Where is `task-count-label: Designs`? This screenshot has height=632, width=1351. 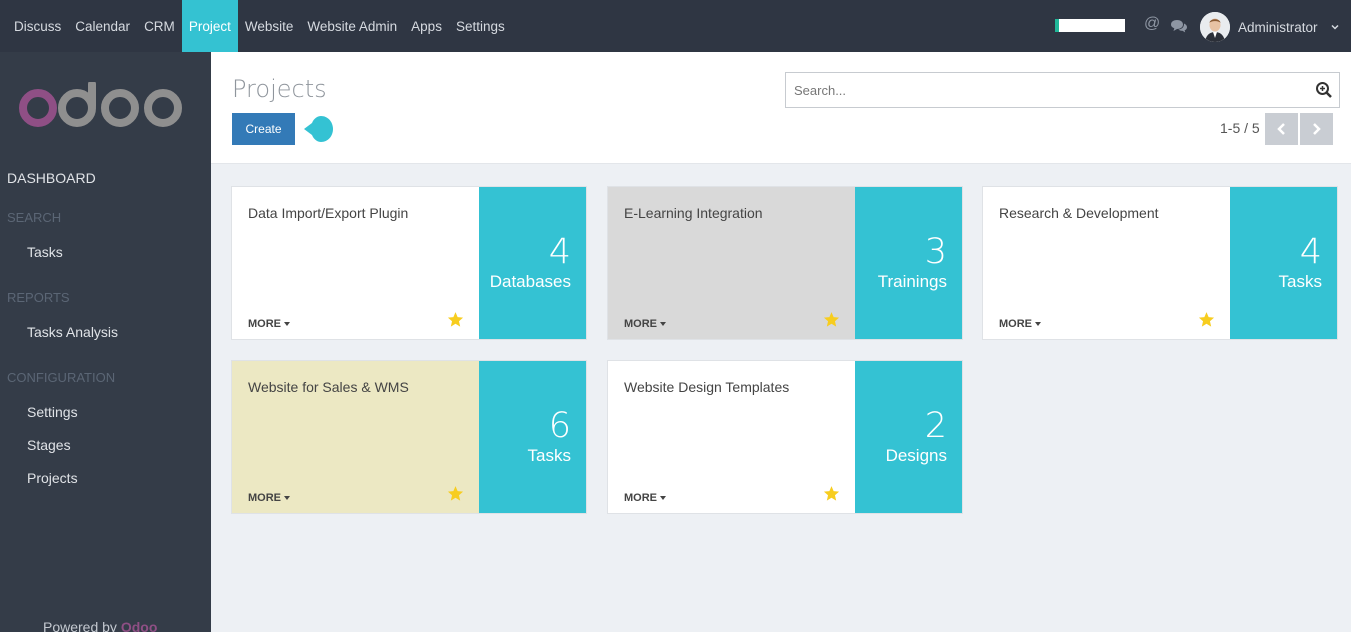 task-count-label: Designs is located at coordinates (916, 455).